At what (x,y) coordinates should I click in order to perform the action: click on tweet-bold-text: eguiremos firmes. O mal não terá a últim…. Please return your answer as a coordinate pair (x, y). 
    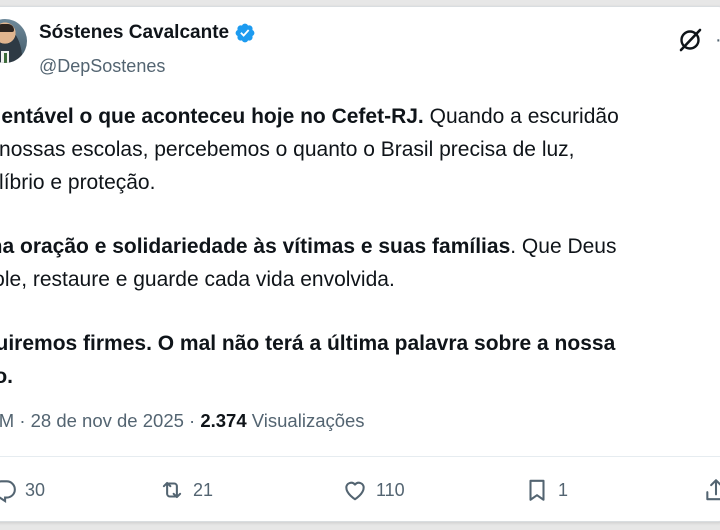
    Looking at the image, I should click on (308, 360).